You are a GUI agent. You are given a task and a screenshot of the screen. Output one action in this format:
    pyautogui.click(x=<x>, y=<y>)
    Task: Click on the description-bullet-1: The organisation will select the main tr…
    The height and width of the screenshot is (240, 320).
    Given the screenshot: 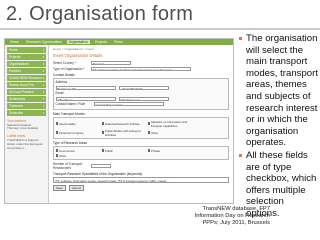 What is the action you would take?
    pyautogui.click(x=279, y=91)
    